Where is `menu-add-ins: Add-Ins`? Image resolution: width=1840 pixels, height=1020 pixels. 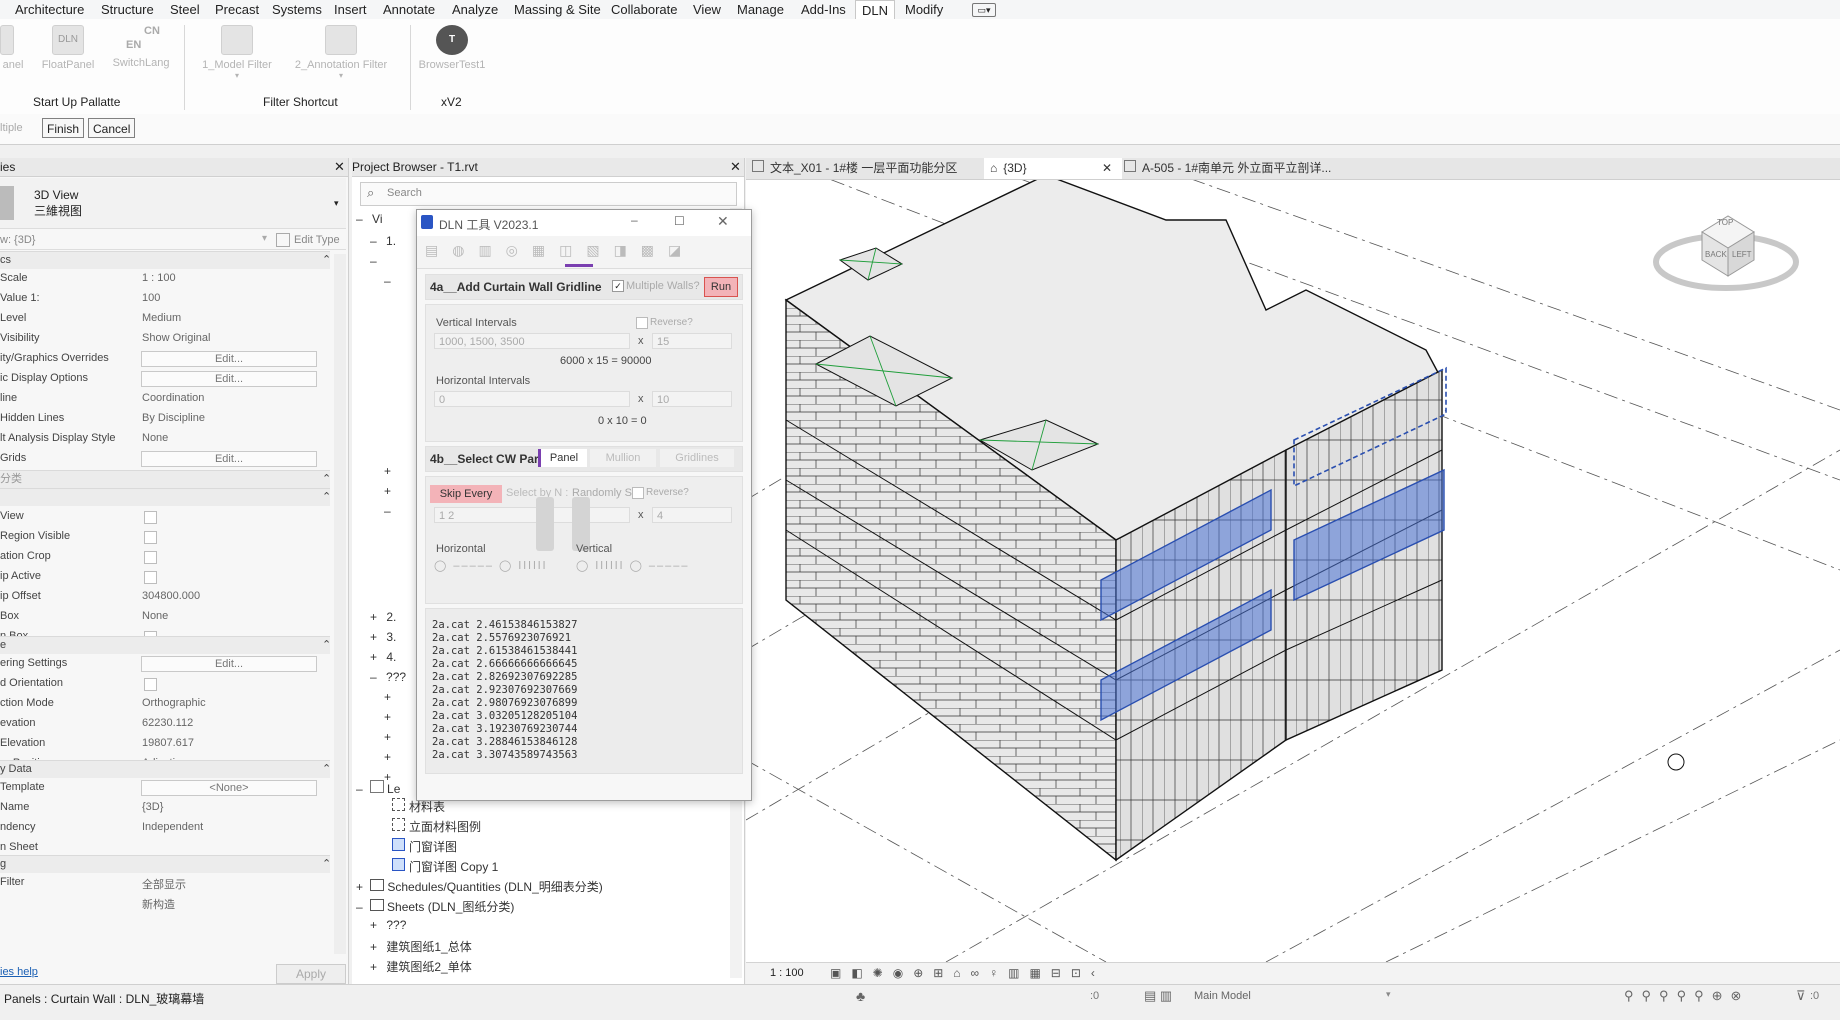 menu-add-ins: Add-Ins is located at coordinates (823, 9).